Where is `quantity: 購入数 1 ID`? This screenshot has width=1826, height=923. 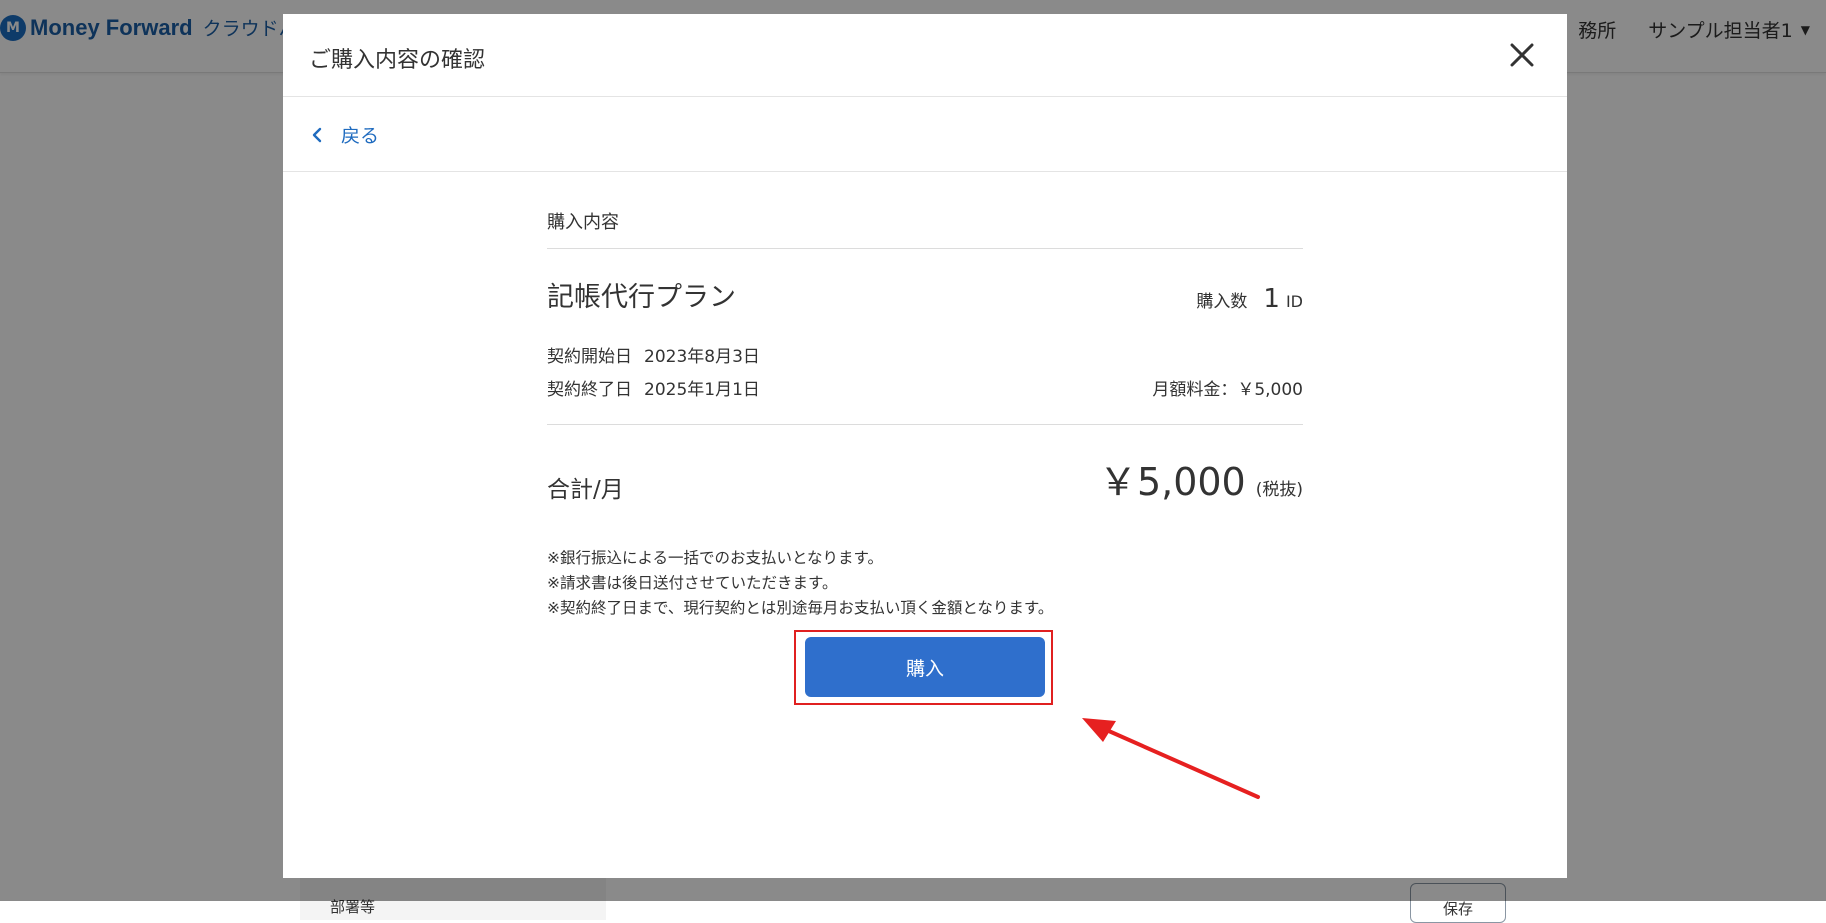 quantity: 購入数 1 ID is located at coordinates (1249, 299).